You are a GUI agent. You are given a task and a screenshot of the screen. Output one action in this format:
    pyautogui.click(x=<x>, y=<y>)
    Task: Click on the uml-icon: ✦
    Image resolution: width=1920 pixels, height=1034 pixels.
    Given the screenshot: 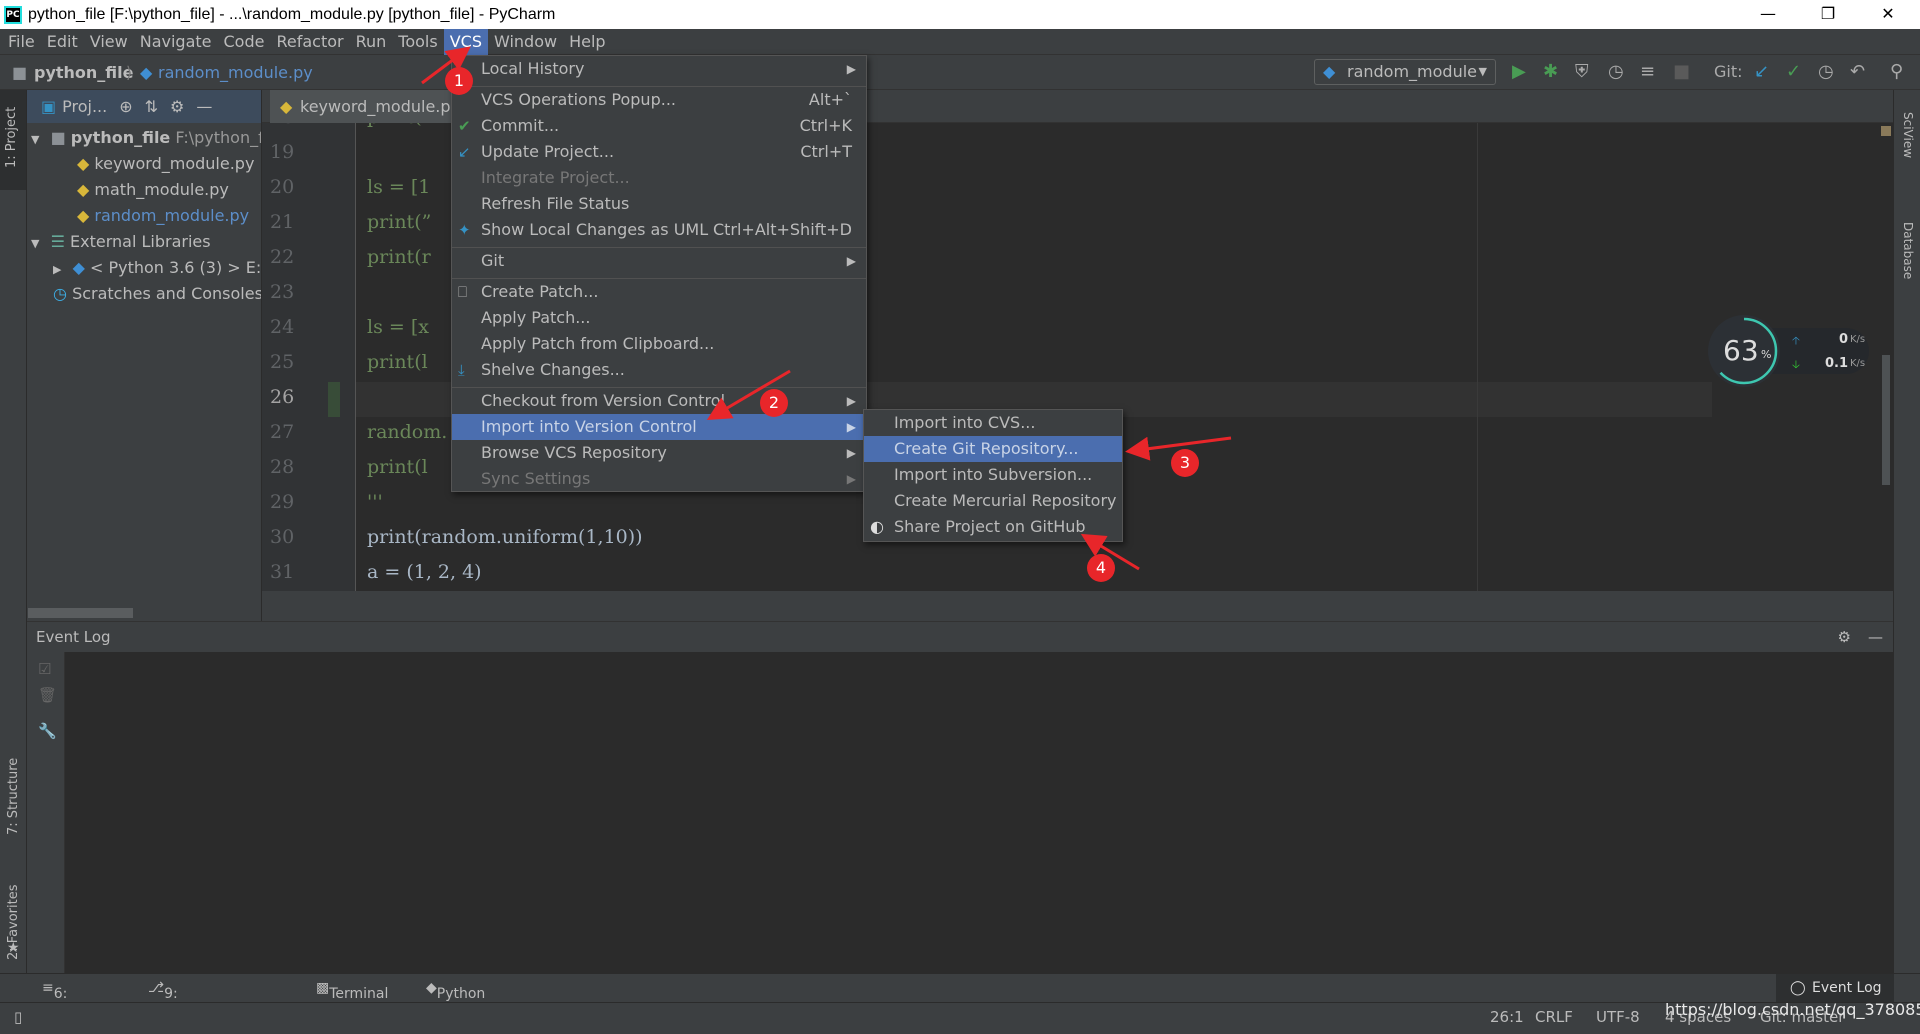 What is the action you would take?
    pyautogui.click(x=464, y=230)
    